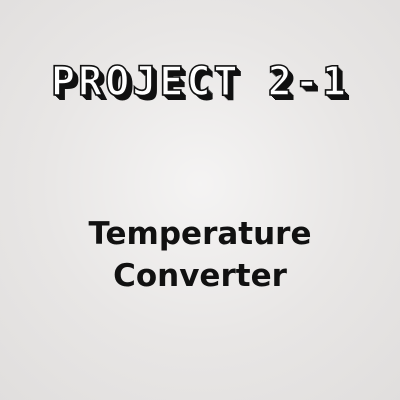  I want to click on subtitle-line-2: Converter, so click(200, 276).